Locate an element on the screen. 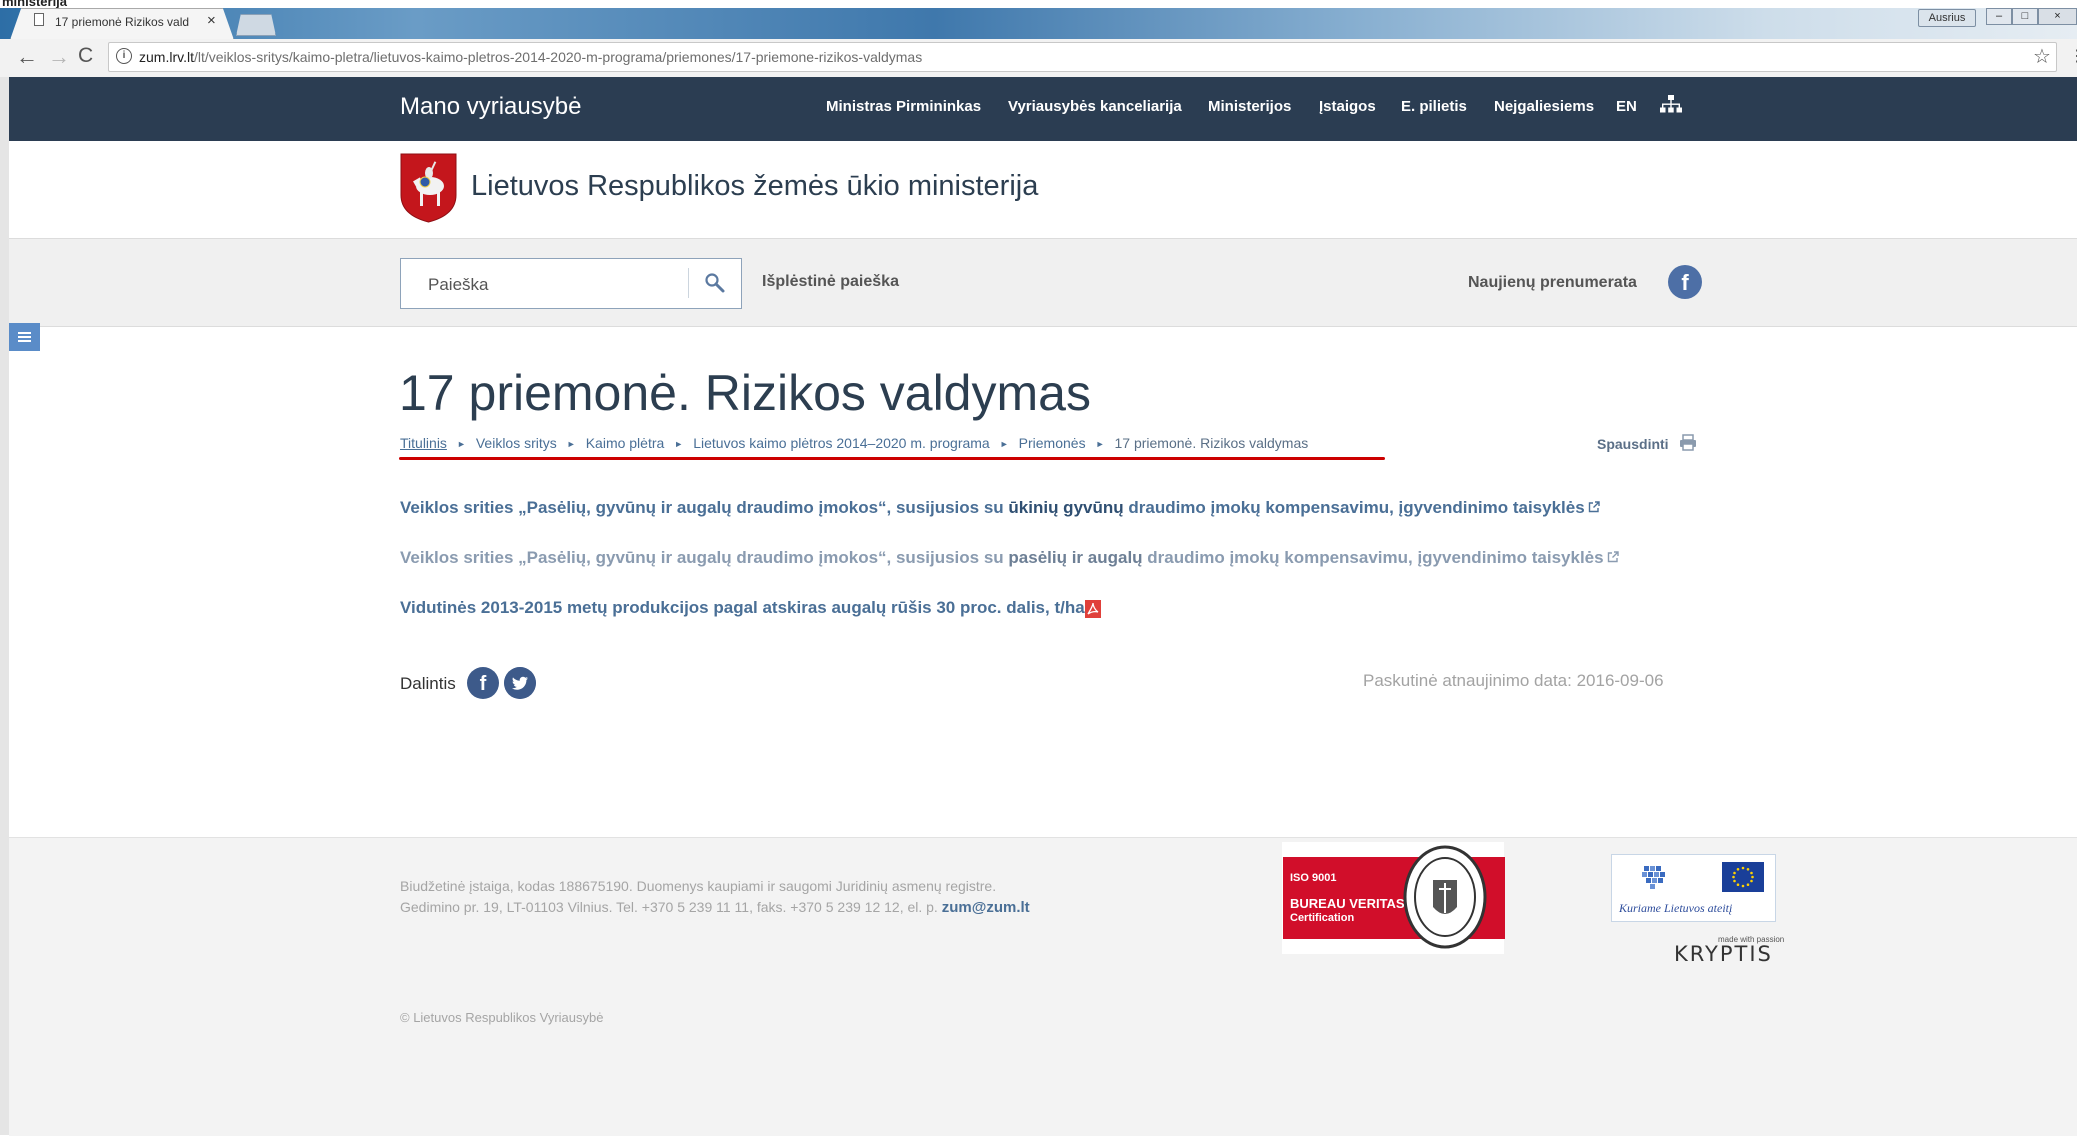 The width and height of the screenshot is (2077, 1136). nav-link-ministerijos: Ministerijos is located at coordinates (1249, 106).